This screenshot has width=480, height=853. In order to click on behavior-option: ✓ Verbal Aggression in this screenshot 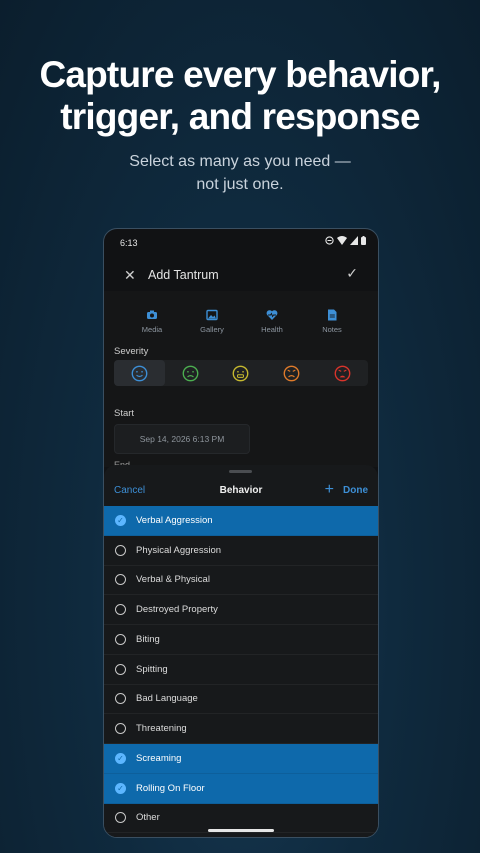, I will do `click(241, 521)`.